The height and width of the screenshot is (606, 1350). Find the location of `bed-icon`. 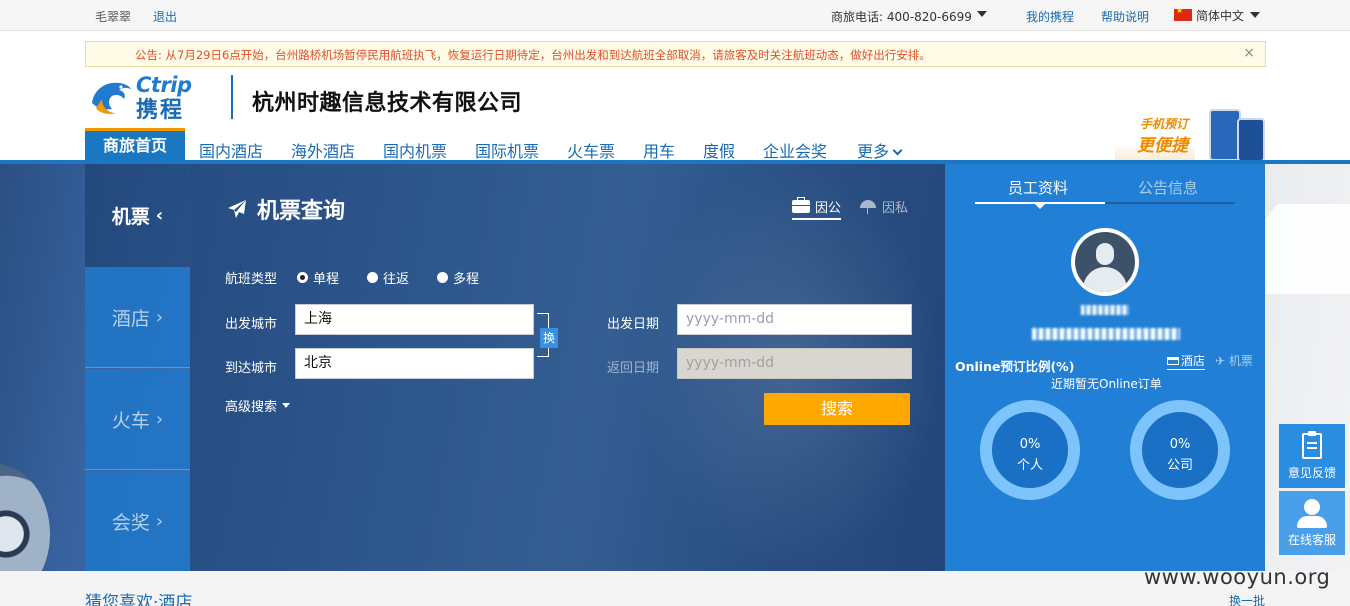

bed-icon is located at coordinates (1173, 360).